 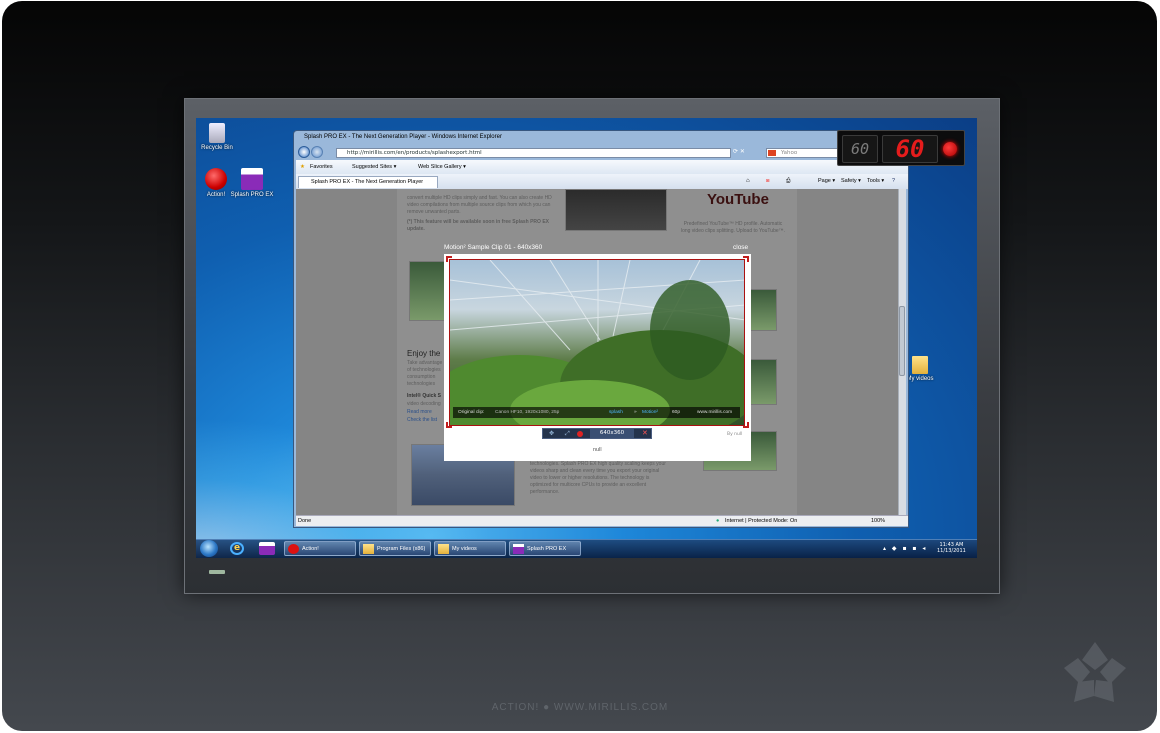 What do you see at coordinates (1095, 672) in the screenshot?
I see `mirillis-logo-icon` at bounding box center [1095, 672].